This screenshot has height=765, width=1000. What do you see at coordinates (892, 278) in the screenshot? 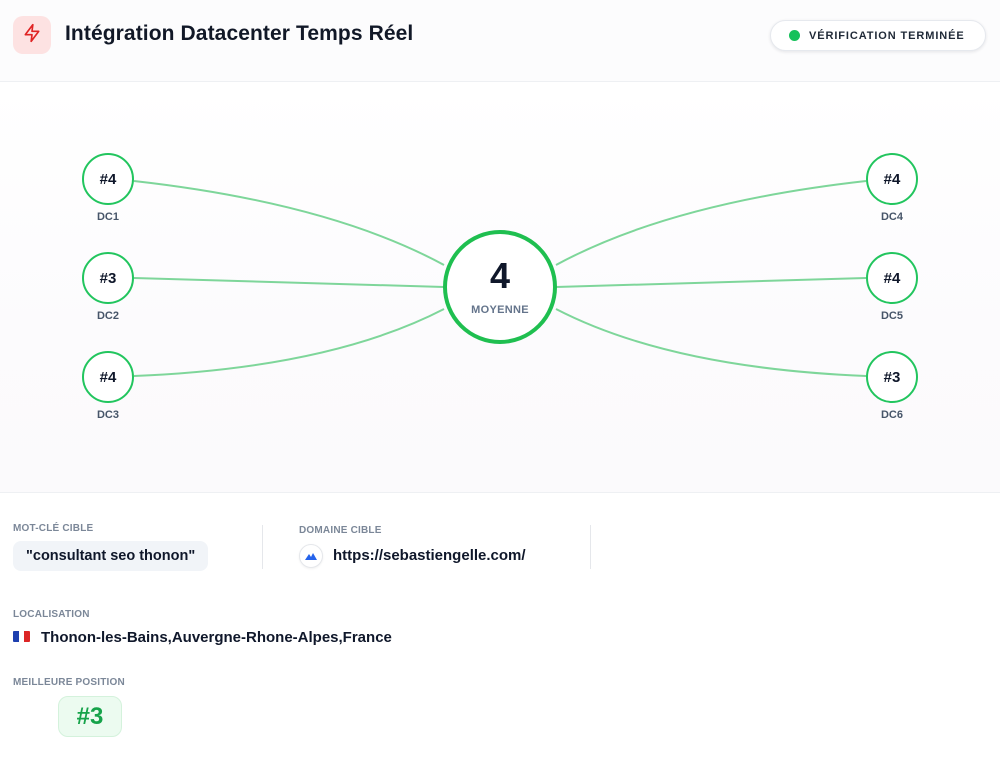
I see `node-dc5: #4` at bounding box center [892, 278].